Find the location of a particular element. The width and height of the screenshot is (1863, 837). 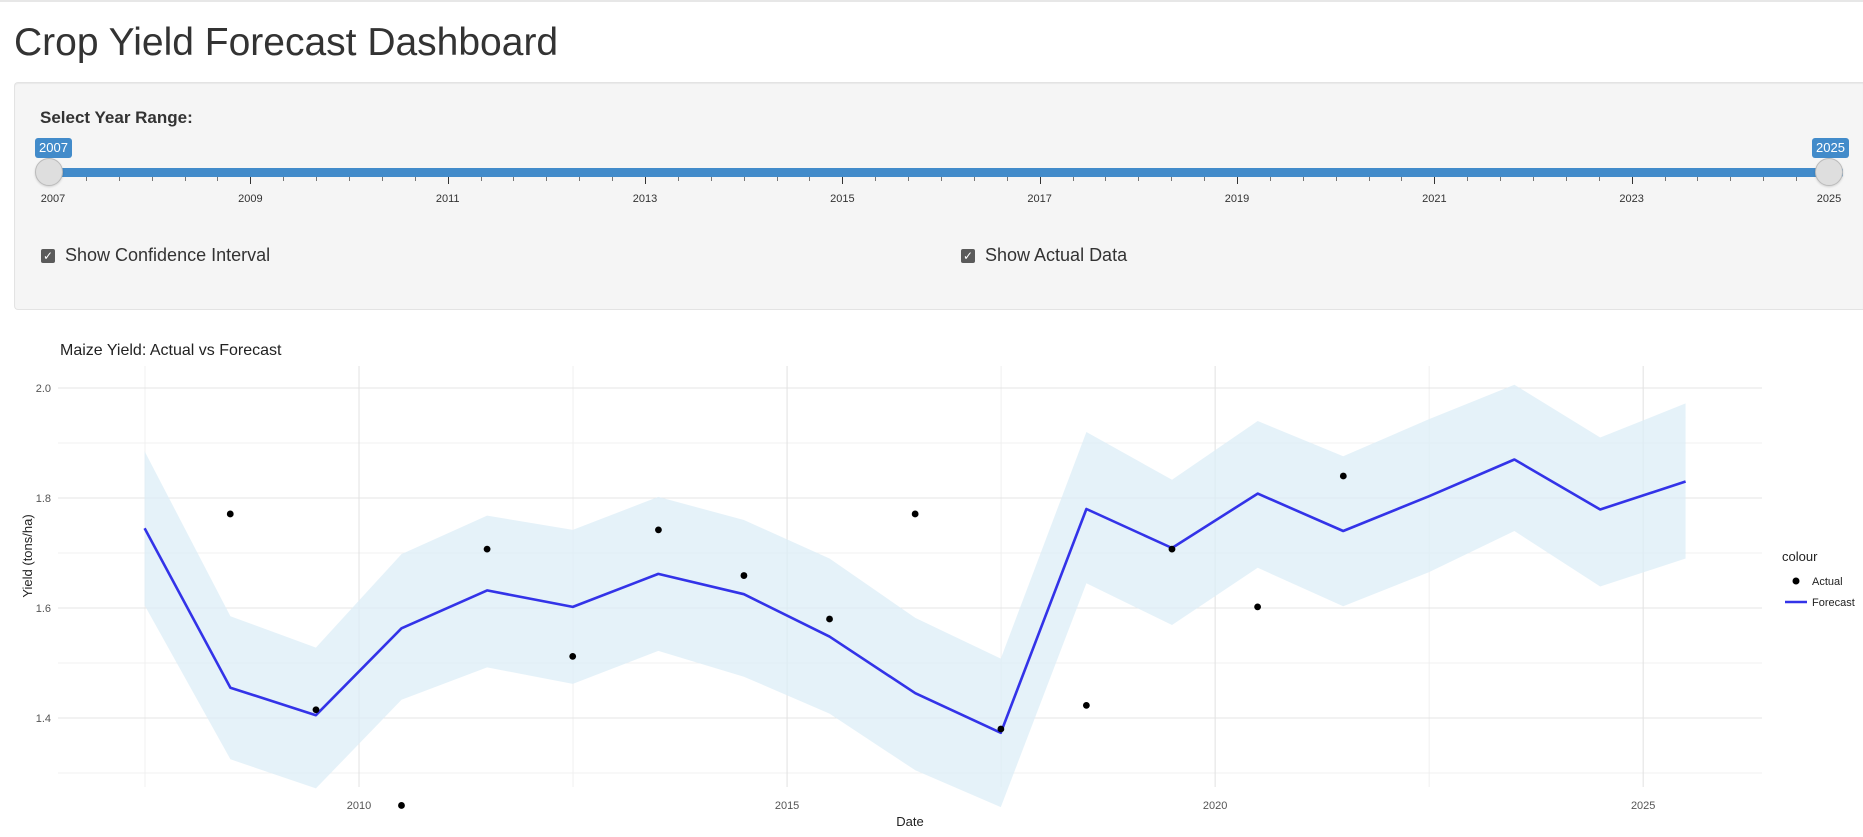

x-tick-label: 2020 is located at coordinates (1215, 806).